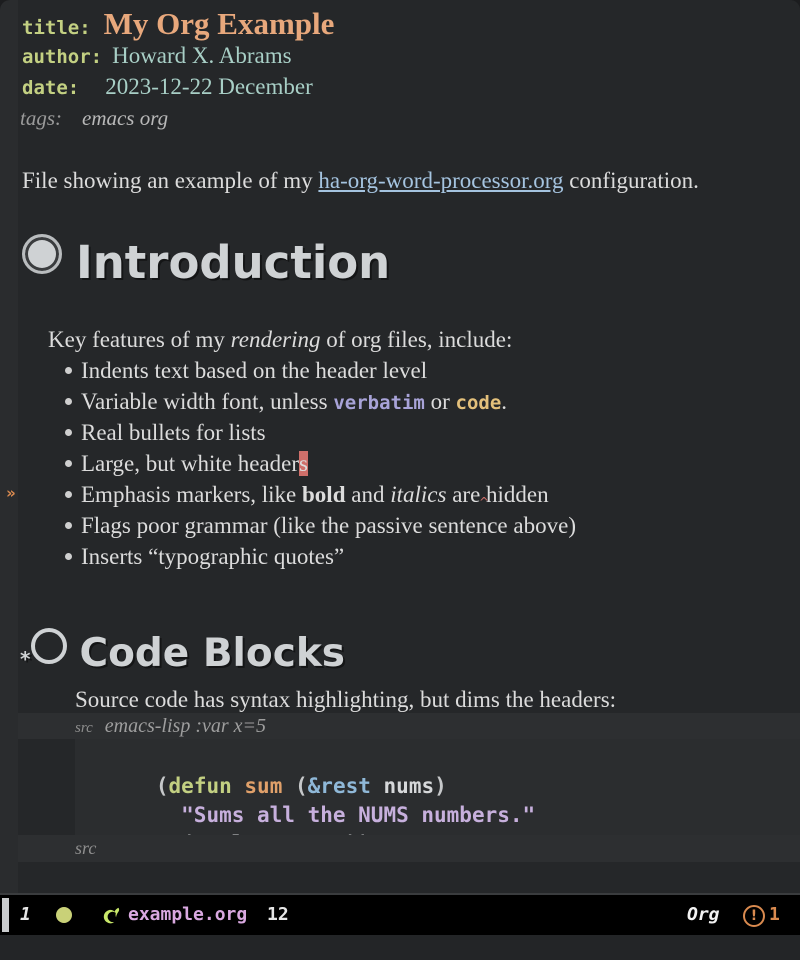 This screenshot has height=960, width=800. Describe the element at coordinates (86, 848) in the screenshot. I see `src-end-tag: src` at that location.